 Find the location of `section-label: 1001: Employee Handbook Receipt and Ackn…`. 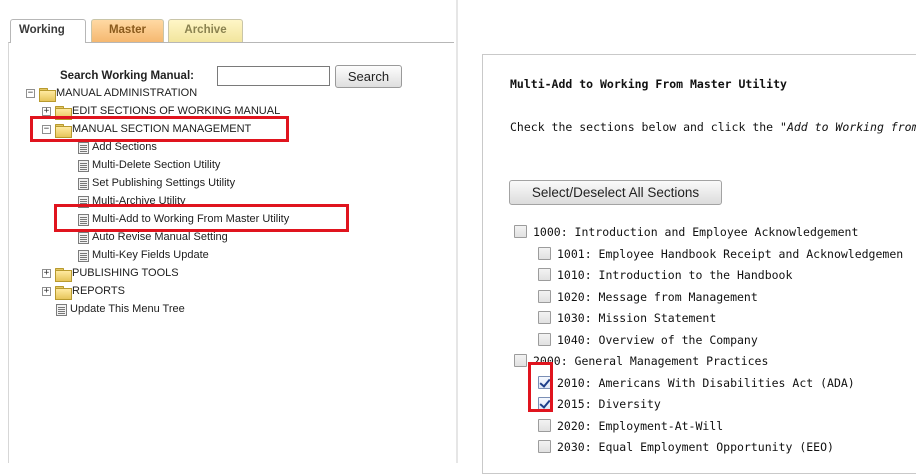

section-label: 1001: Employee Handbook Receipt and Ackn… is located at coordinates (730, 253).